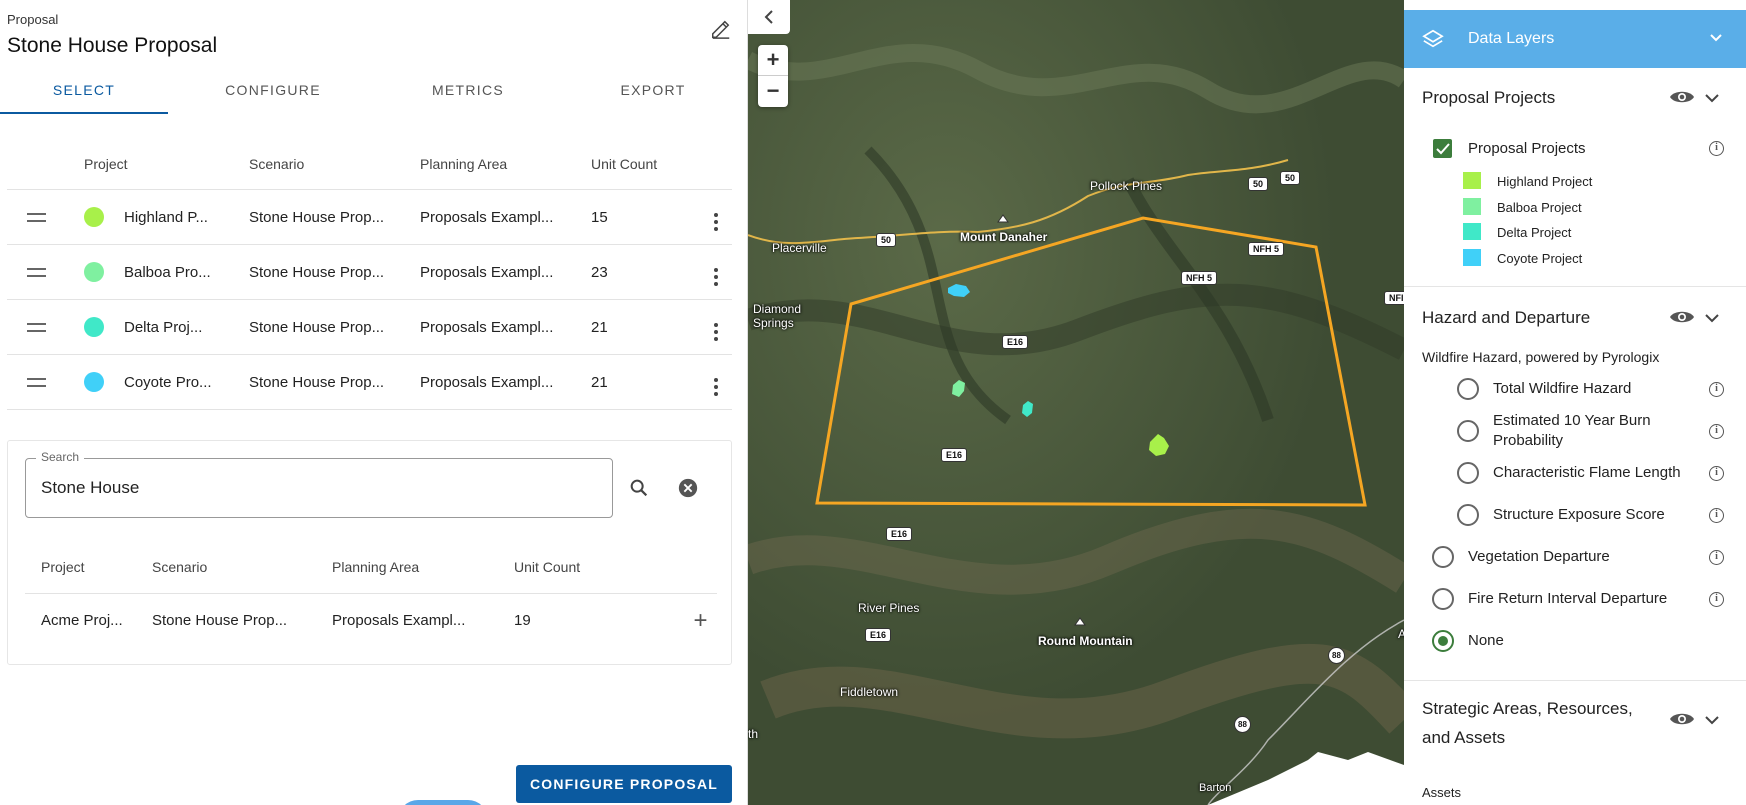 The image size is (1746, 805). Describe the element at coordinates (1468, 431) in the screenshot. I see `radio-burn-probability` at that location.